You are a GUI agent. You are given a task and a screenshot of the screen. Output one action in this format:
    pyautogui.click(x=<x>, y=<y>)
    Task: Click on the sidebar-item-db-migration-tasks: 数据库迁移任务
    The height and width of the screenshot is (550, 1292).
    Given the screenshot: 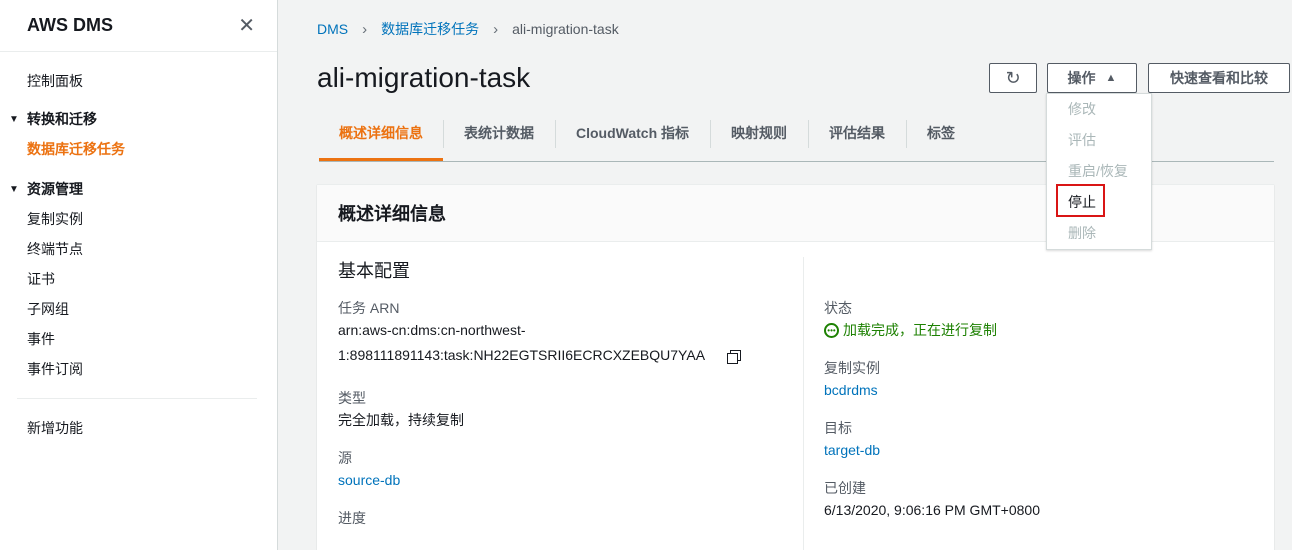 What is the action you would take?
    pyautogui.click(x=138, y=149)
    